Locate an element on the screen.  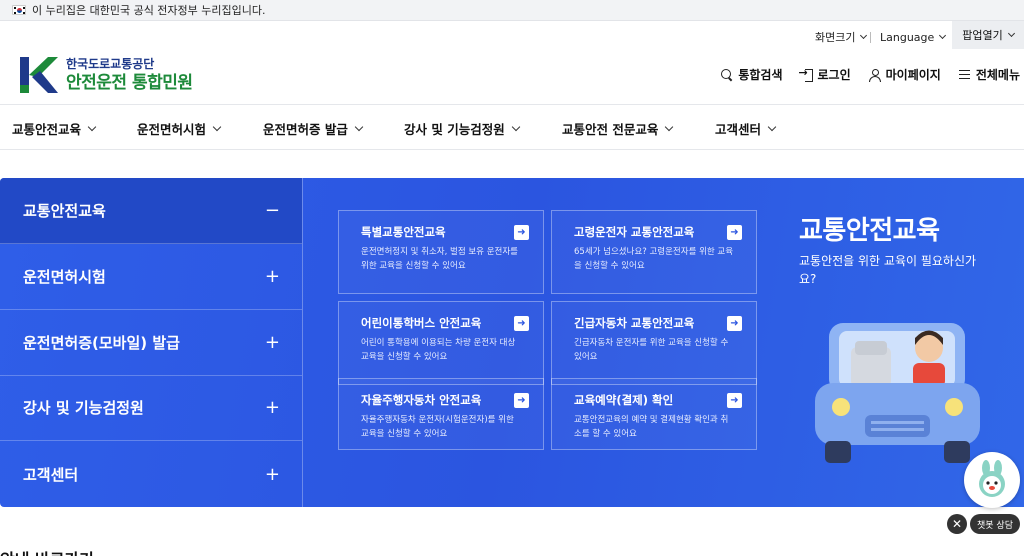
card-title: 고령운전자 교통안전교육 is located at coordinates (634, 232).